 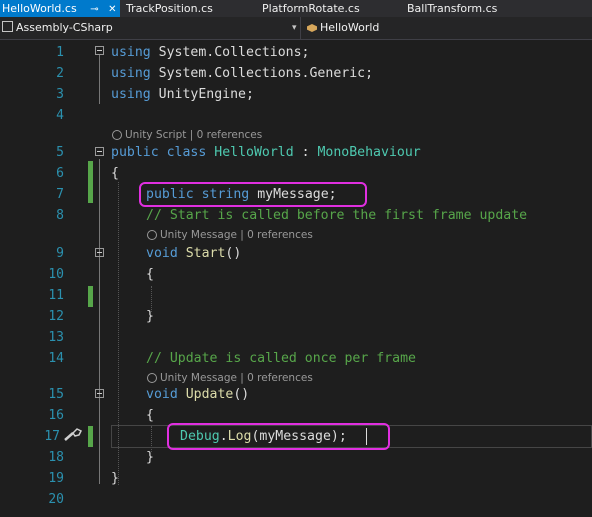 What do you see at coordinates (266, 152) in the screenshot?
I see `code-text: public class HelloWorld : MonoBehaviour` at bounding box center [266, 152].